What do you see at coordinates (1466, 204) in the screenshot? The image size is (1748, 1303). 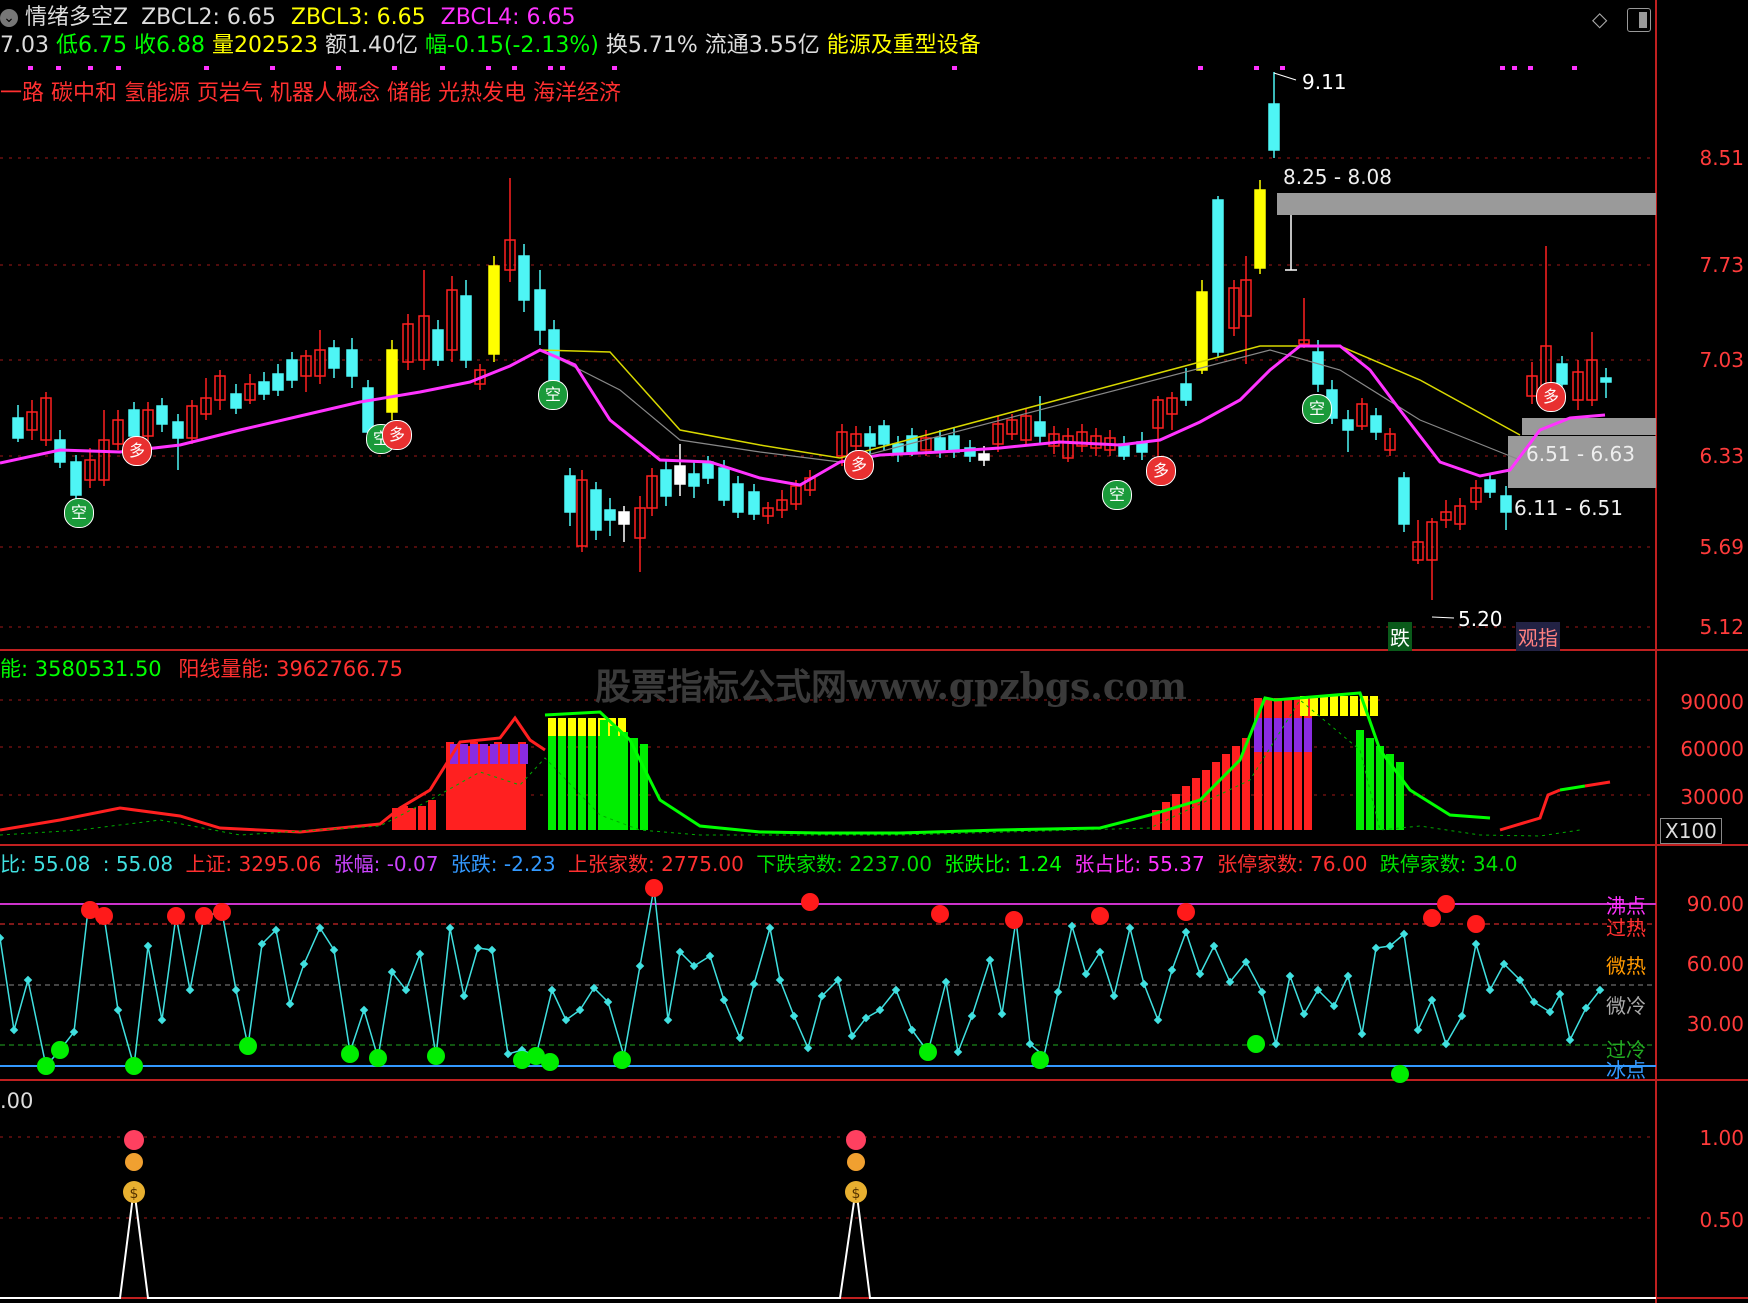 I see `resistance-zone` at bounding box center [1466, 204].